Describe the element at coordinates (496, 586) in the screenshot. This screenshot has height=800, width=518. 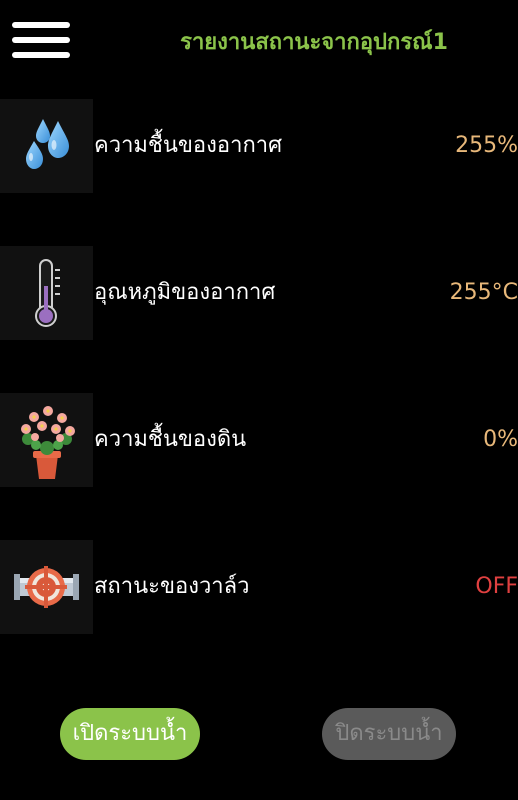
I see `valve-status-value: OFF` at that location.